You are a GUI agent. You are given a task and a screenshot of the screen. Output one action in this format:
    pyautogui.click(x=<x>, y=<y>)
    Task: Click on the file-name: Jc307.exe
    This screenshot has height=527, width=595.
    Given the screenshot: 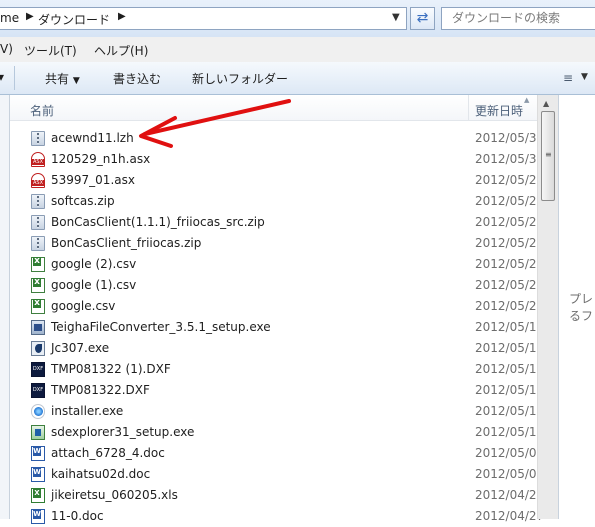 What is the action you would take?
    pyautogui.click(x=80, y=348)
    